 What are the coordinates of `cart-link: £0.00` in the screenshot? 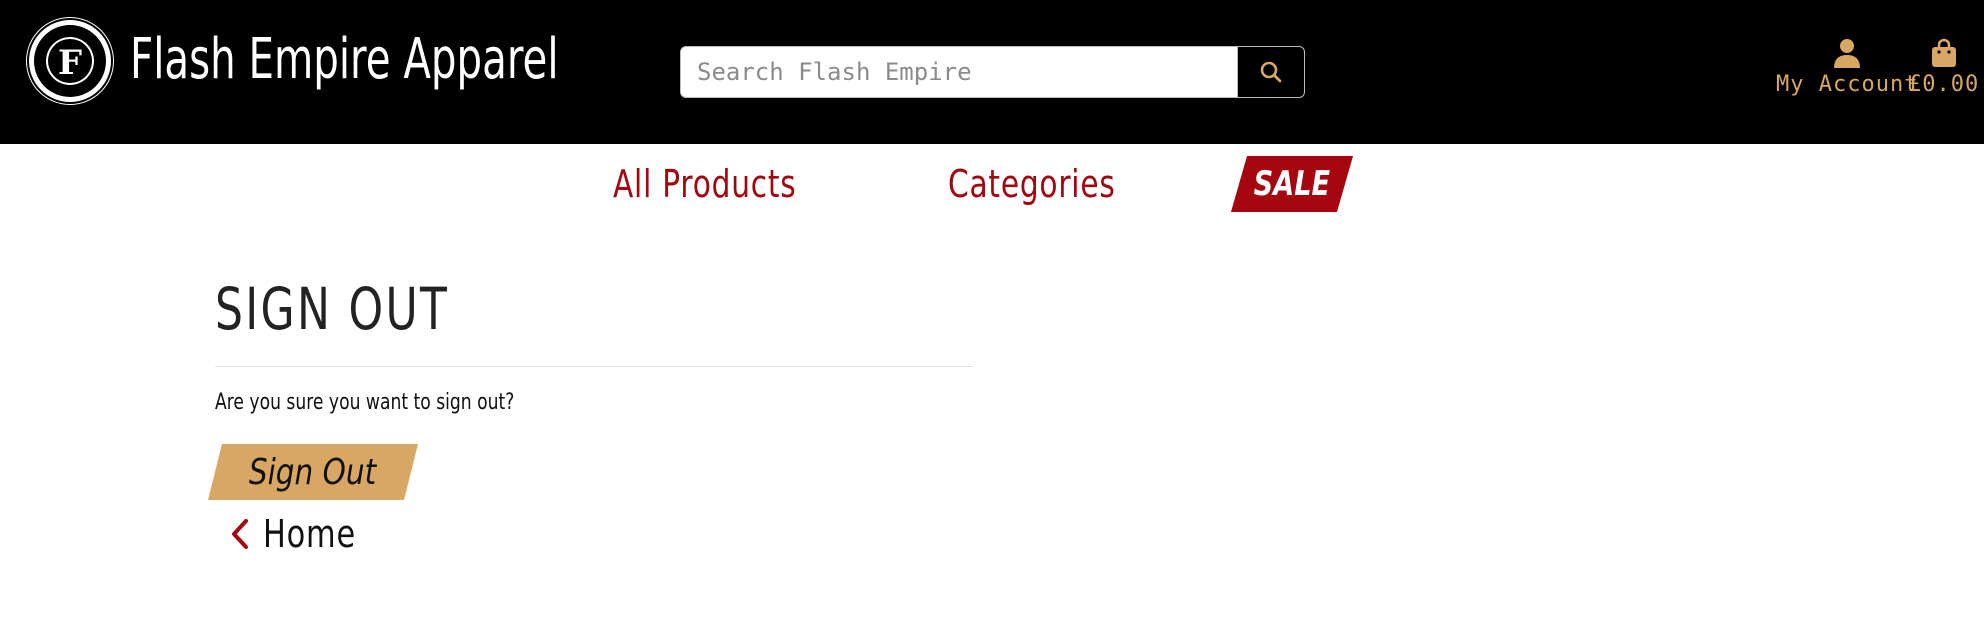 It's located at (1943, 67).